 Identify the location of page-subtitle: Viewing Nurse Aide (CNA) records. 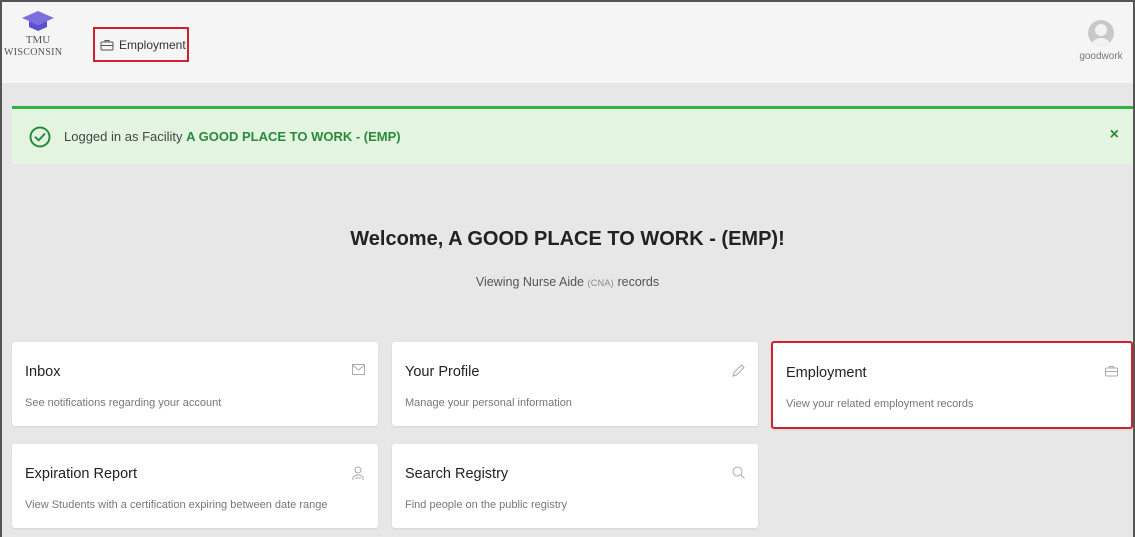
(567, 282).